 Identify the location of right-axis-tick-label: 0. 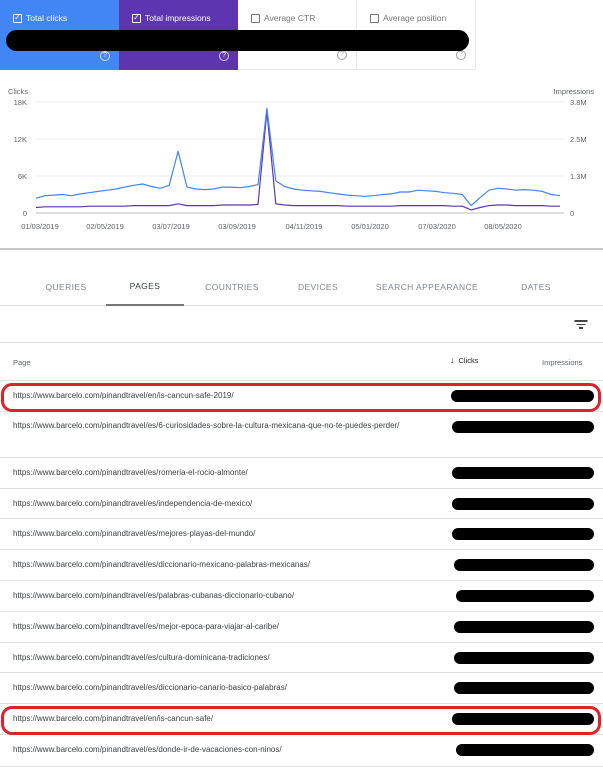
(572, 213).